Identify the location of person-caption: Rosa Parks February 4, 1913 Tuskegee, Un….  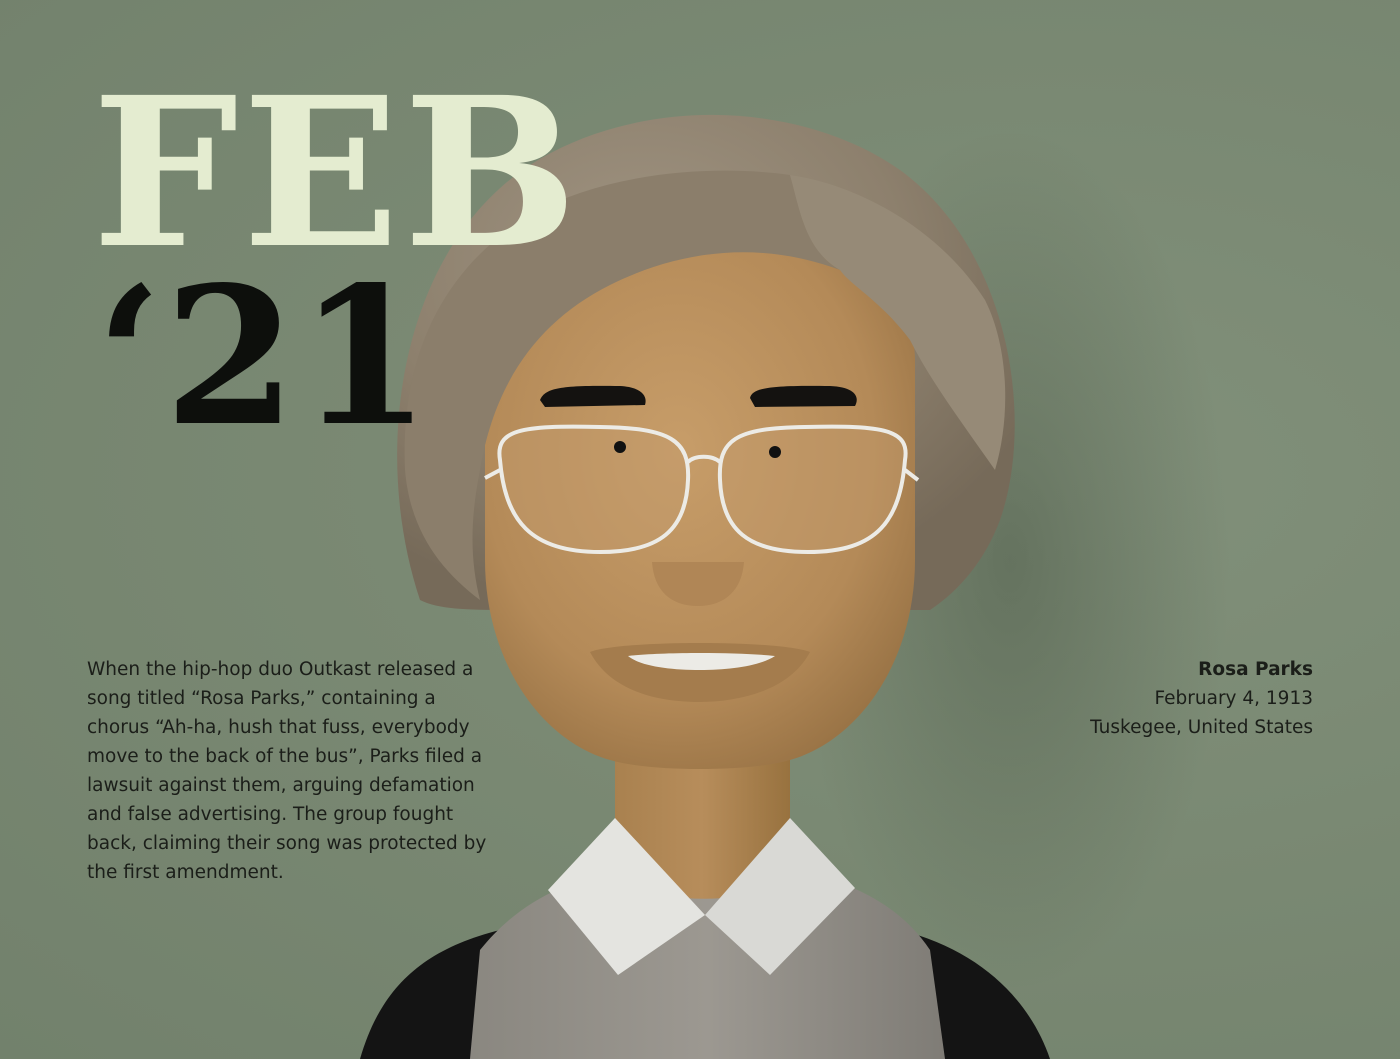
(1153, 698).